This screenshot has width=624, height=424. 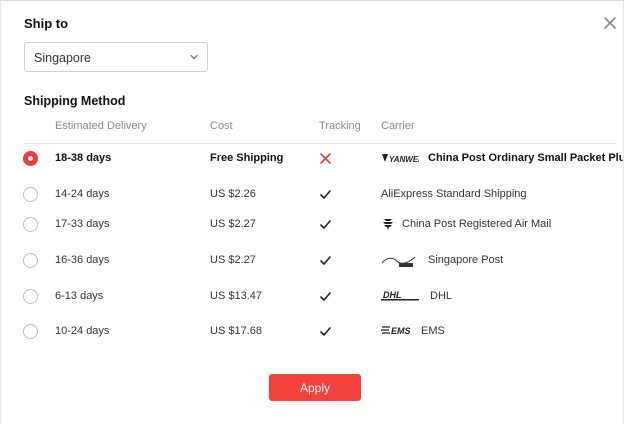 What do you see at coordinates (398, 261) in the screenshot?
I see `singapore-post-logo` at bounding box center [398, 261].